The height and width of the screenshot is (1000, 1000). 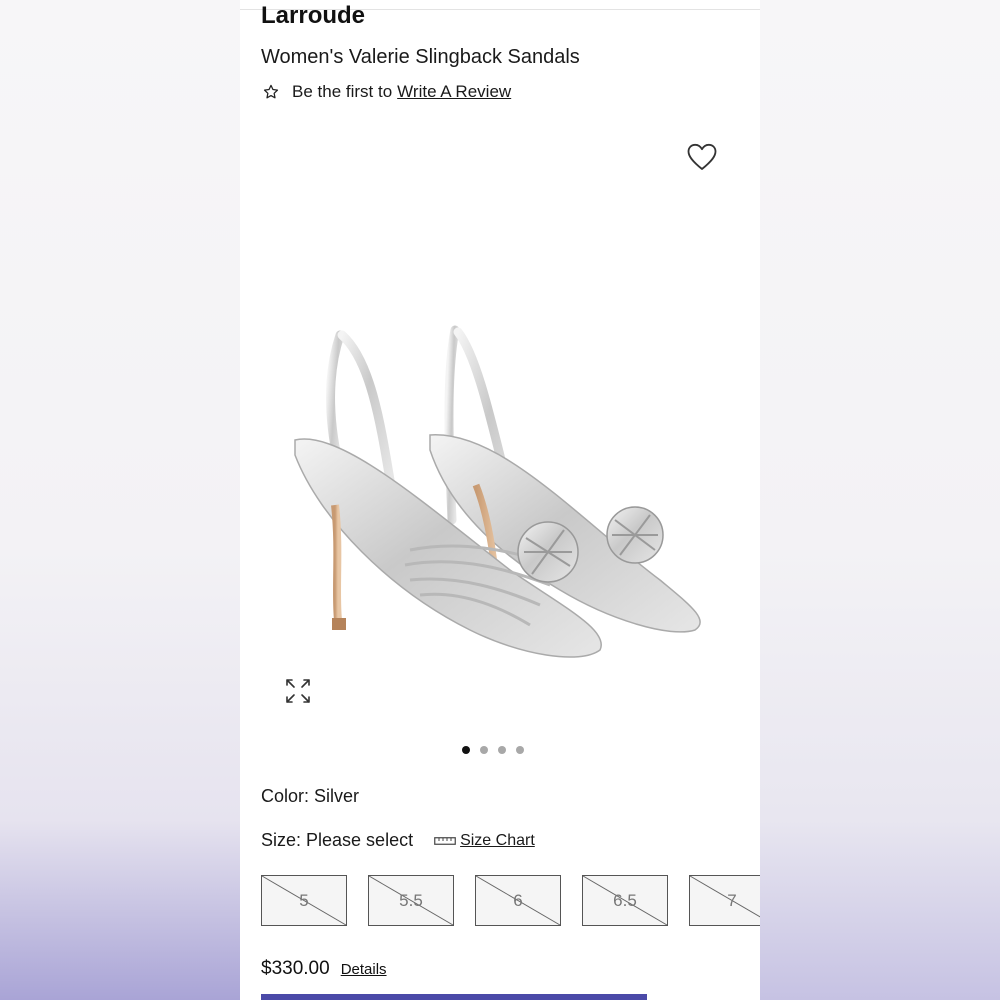 I want to click on write-review-link: Write A Review, so click(x=454, y=92).